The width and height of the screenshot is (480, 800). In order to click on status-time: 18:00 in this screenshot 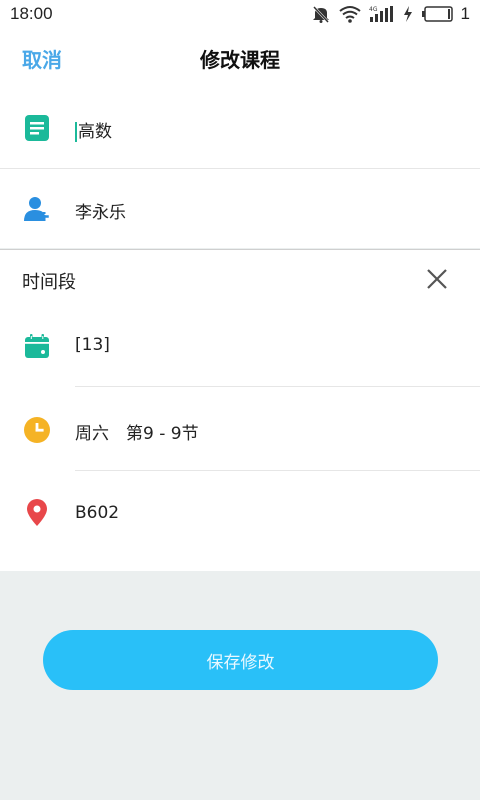, I will do `click(31, 13)`.